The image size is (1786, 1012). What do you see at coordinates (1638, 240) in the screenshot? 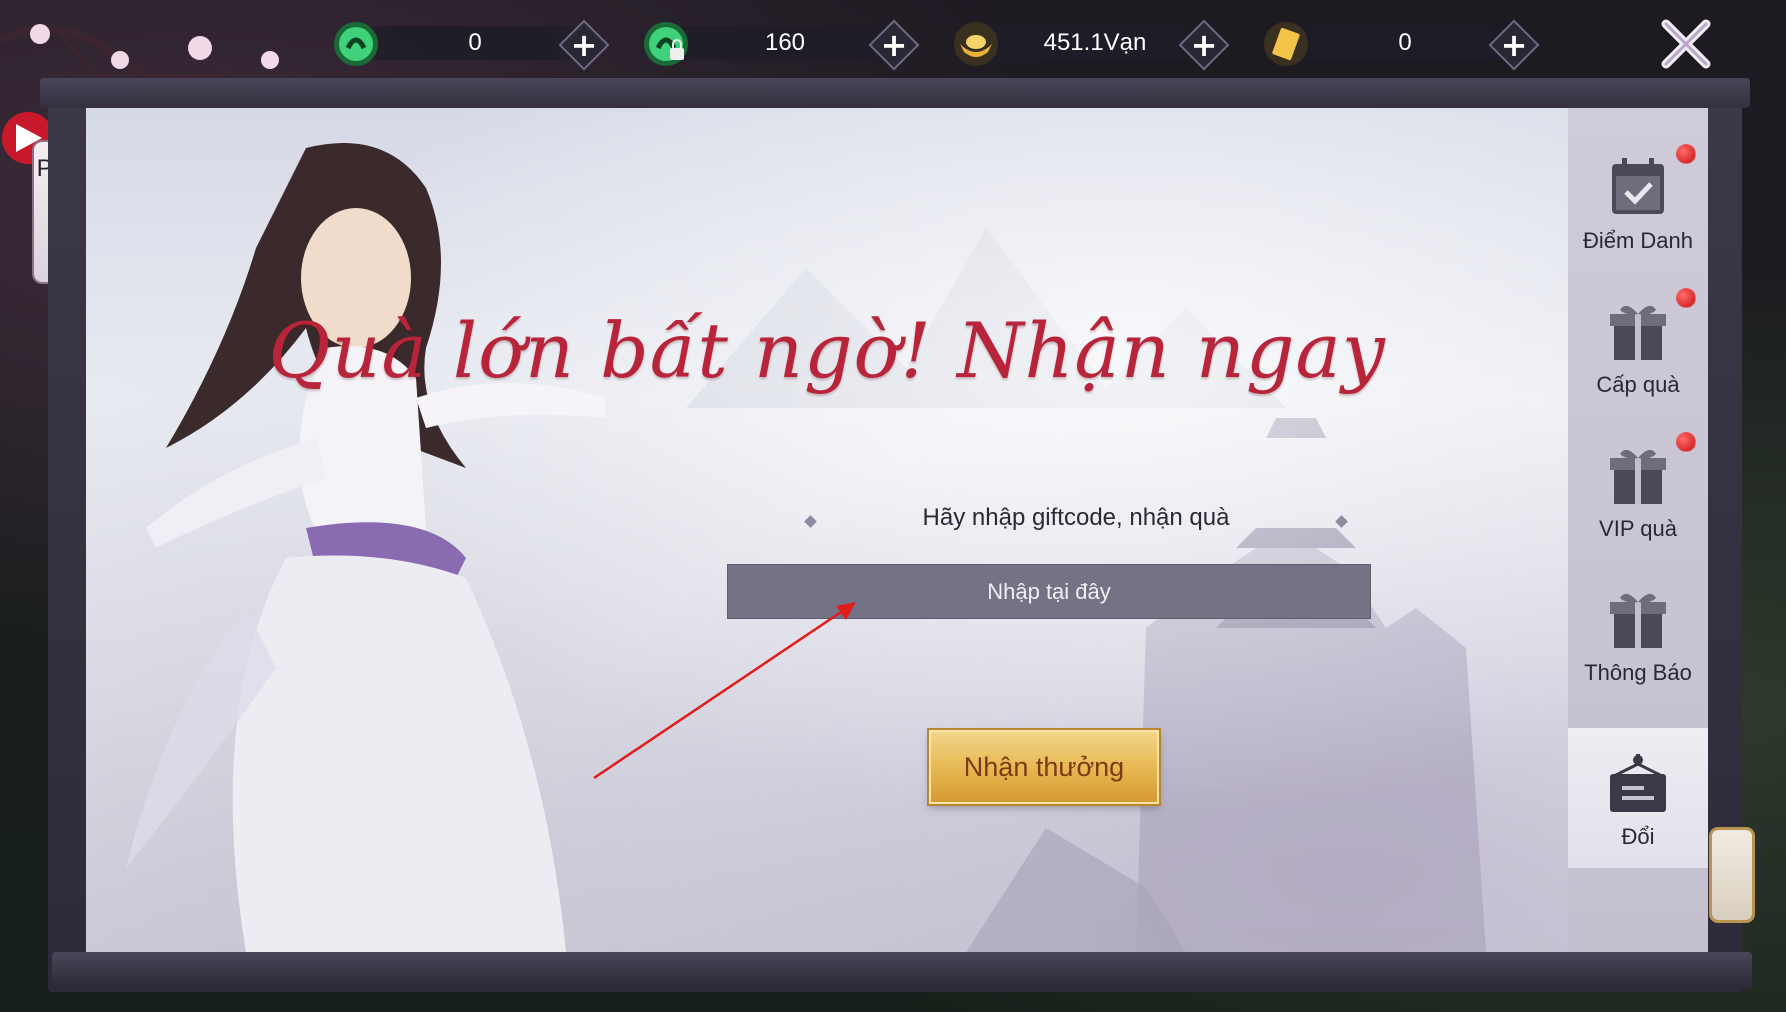
I see `sidebar-label: Điểm Danh` at bounding box center [1638, 240].